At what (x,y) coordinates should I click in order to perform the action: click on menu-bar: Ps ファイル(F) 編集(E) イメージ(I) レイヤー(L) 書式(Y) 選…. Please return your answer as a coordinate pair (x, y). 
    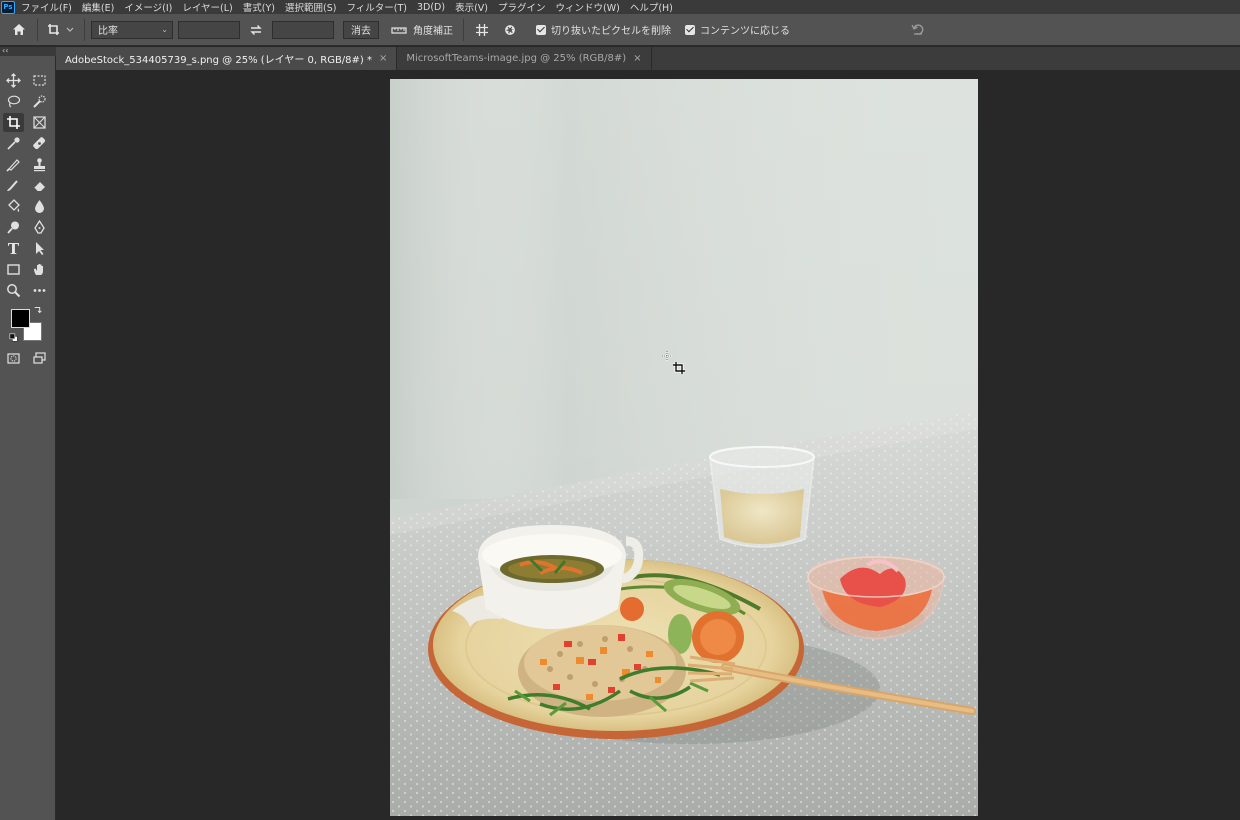
    Looking at the image, I should click on (620, 7).